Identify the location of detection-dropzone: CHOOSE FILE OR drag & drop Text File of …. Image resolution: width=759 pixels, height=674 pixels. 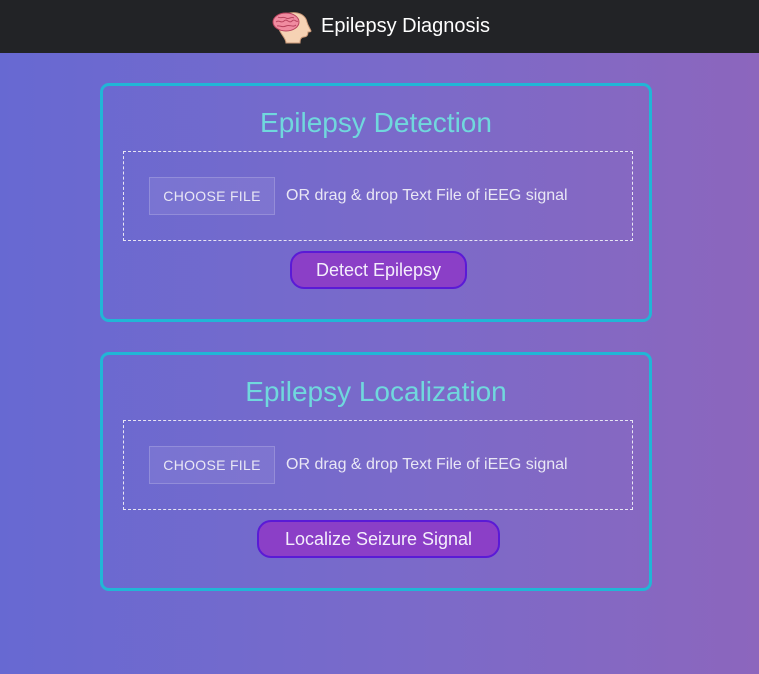
(378, 196).